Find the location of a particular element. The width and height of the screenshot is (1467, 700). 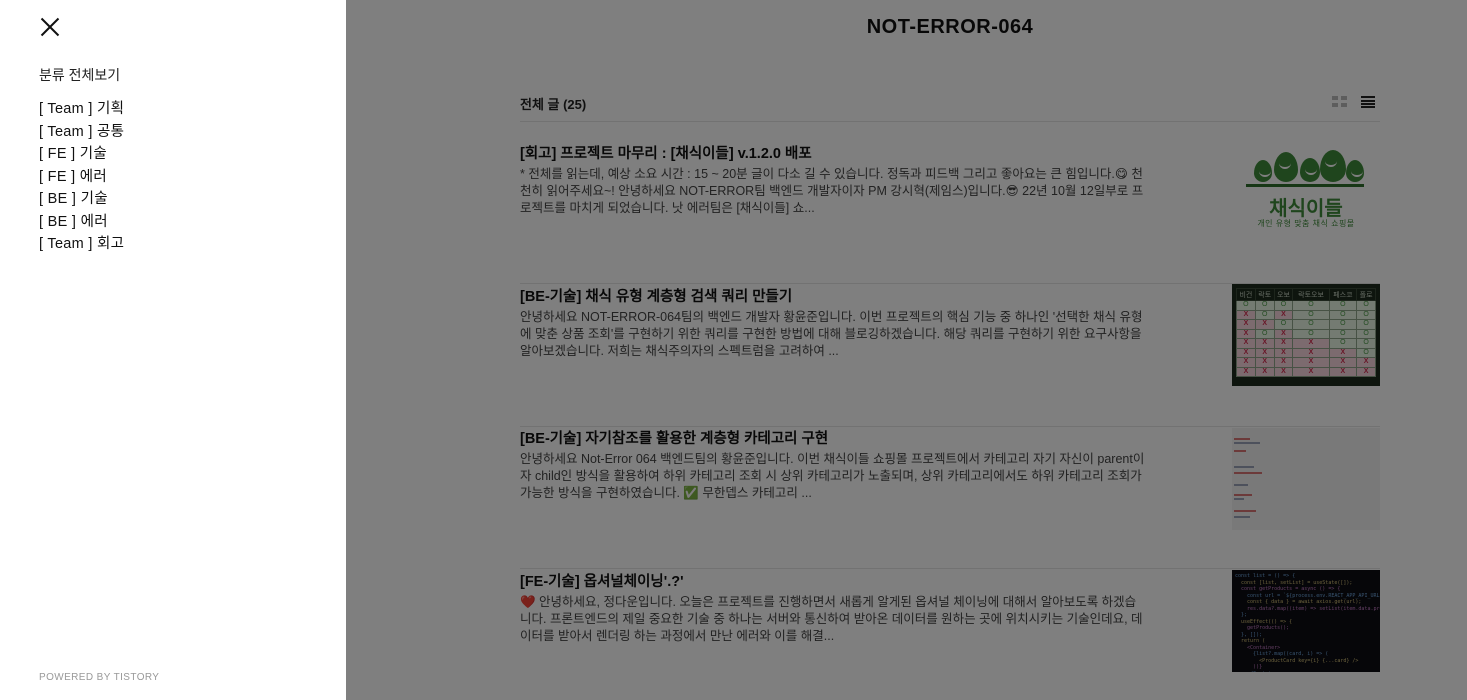

category-item-fe-error: [ FE ] 에러 is located at coordinates (81, 176).